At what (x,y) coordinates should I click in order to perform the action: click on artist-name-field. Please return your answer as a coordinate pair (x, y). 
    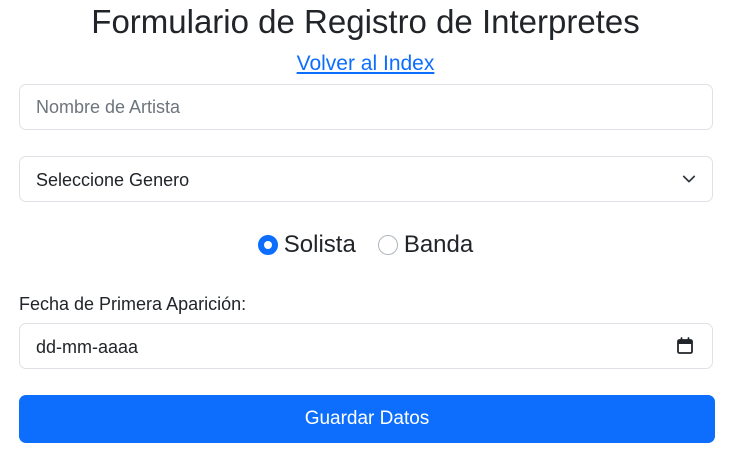
    Looking at the image, I should click on (366, 107).